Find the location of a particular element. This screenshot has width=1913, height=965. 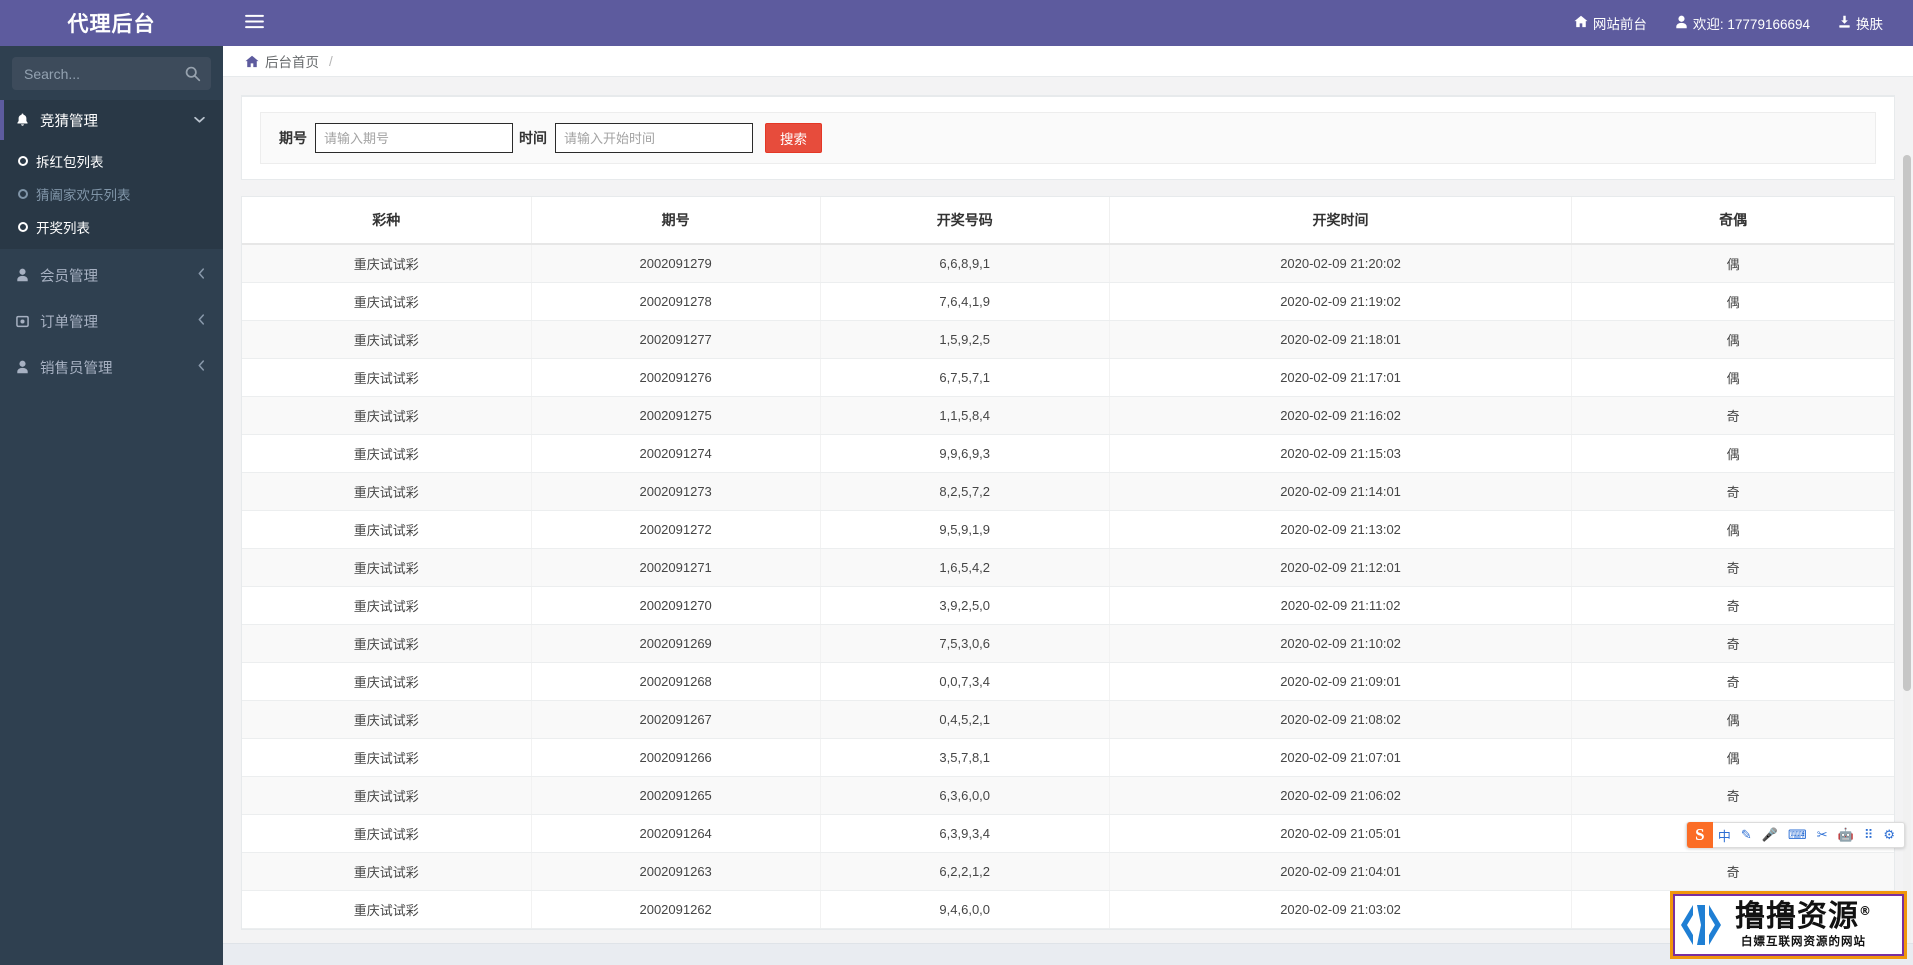

period-label: 期号 is located at coordinates (293, 138).